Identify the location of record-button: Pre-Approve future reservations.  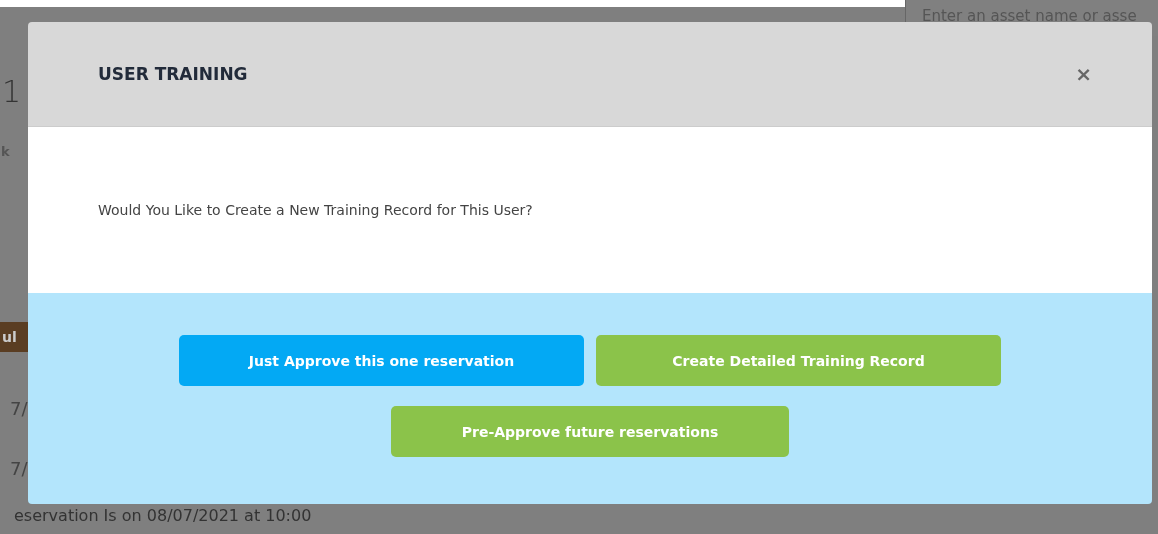
(590, 431).